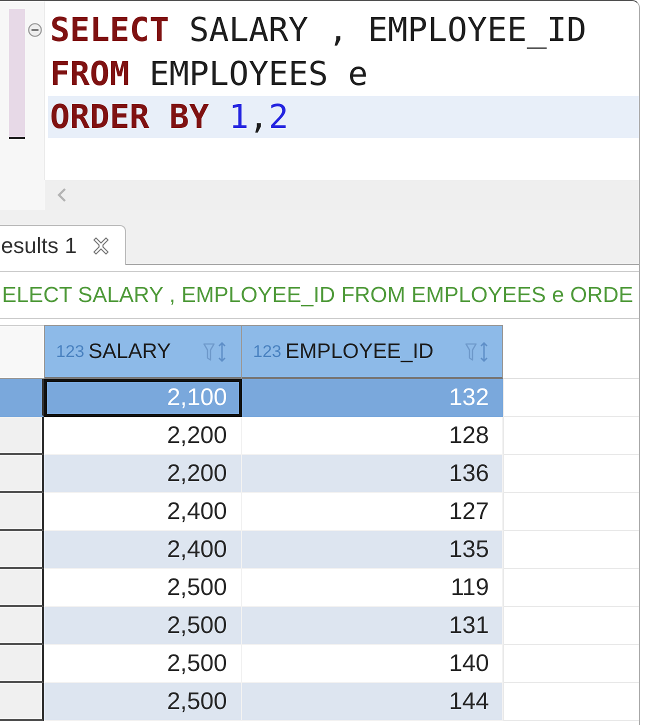  I want to click on table-row: 2,400 135, so click(273, 550).